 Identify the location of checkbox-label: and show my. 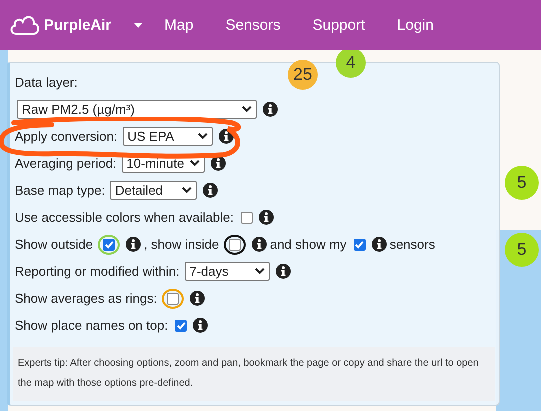
(308, 244).